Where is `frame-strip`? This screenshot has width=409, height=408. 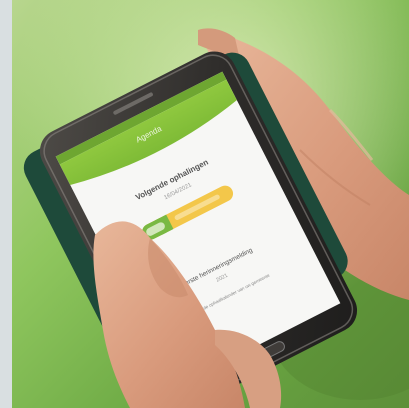
frame-strip is located at coordinates (6, 204).